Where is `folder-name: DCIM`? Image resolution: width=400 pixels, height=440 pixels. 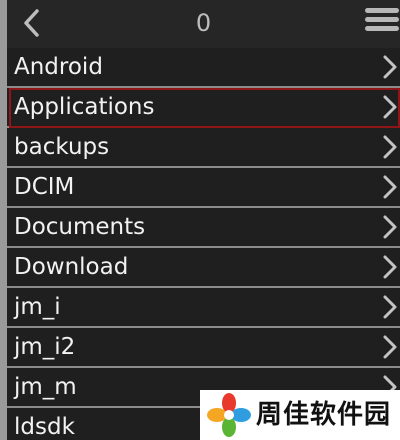
folder-name: DCIM is located at coordinates (44, 187).